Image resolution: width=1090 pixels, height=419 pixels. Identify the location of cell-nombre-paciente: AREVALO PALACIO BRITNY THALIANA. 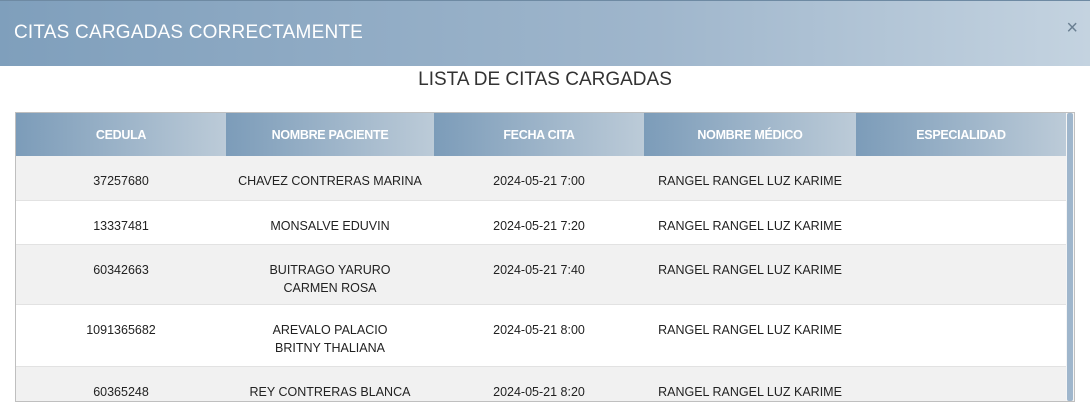
(330, 335).